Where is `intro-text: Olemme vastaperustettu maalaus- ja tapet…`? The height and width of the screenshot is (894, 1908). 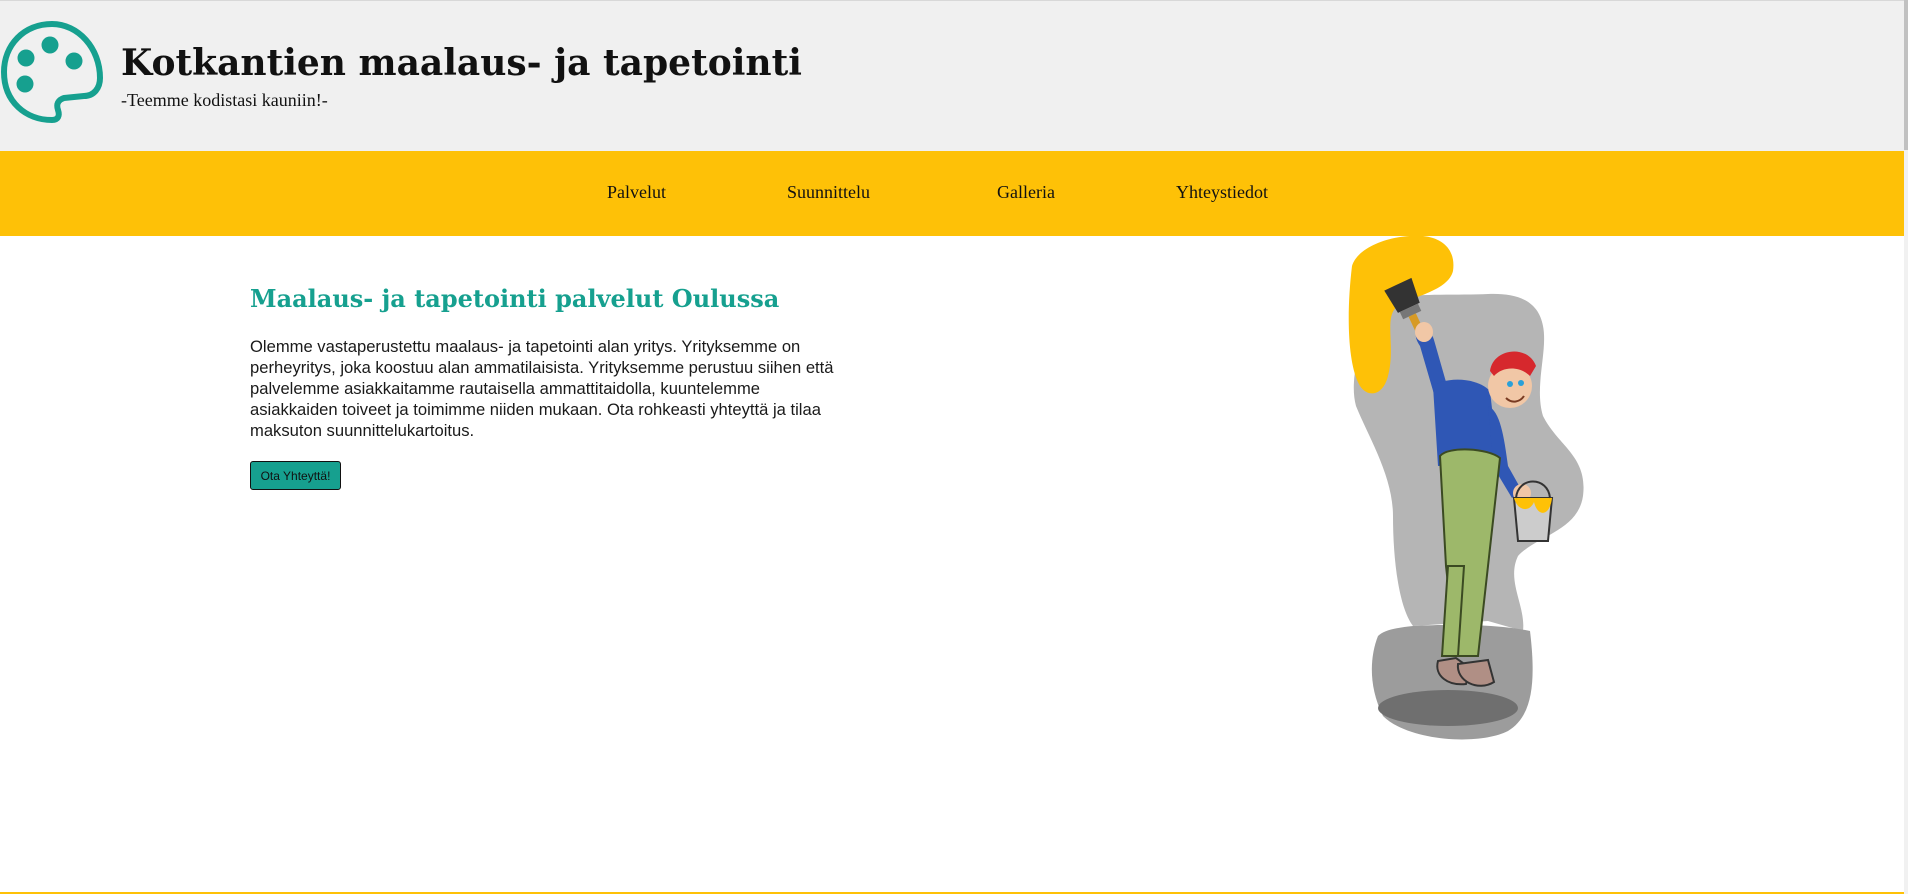
intro-text: Olemme vastaperustettu maalaus- ja tapet… is located at coordinates (542, 388).